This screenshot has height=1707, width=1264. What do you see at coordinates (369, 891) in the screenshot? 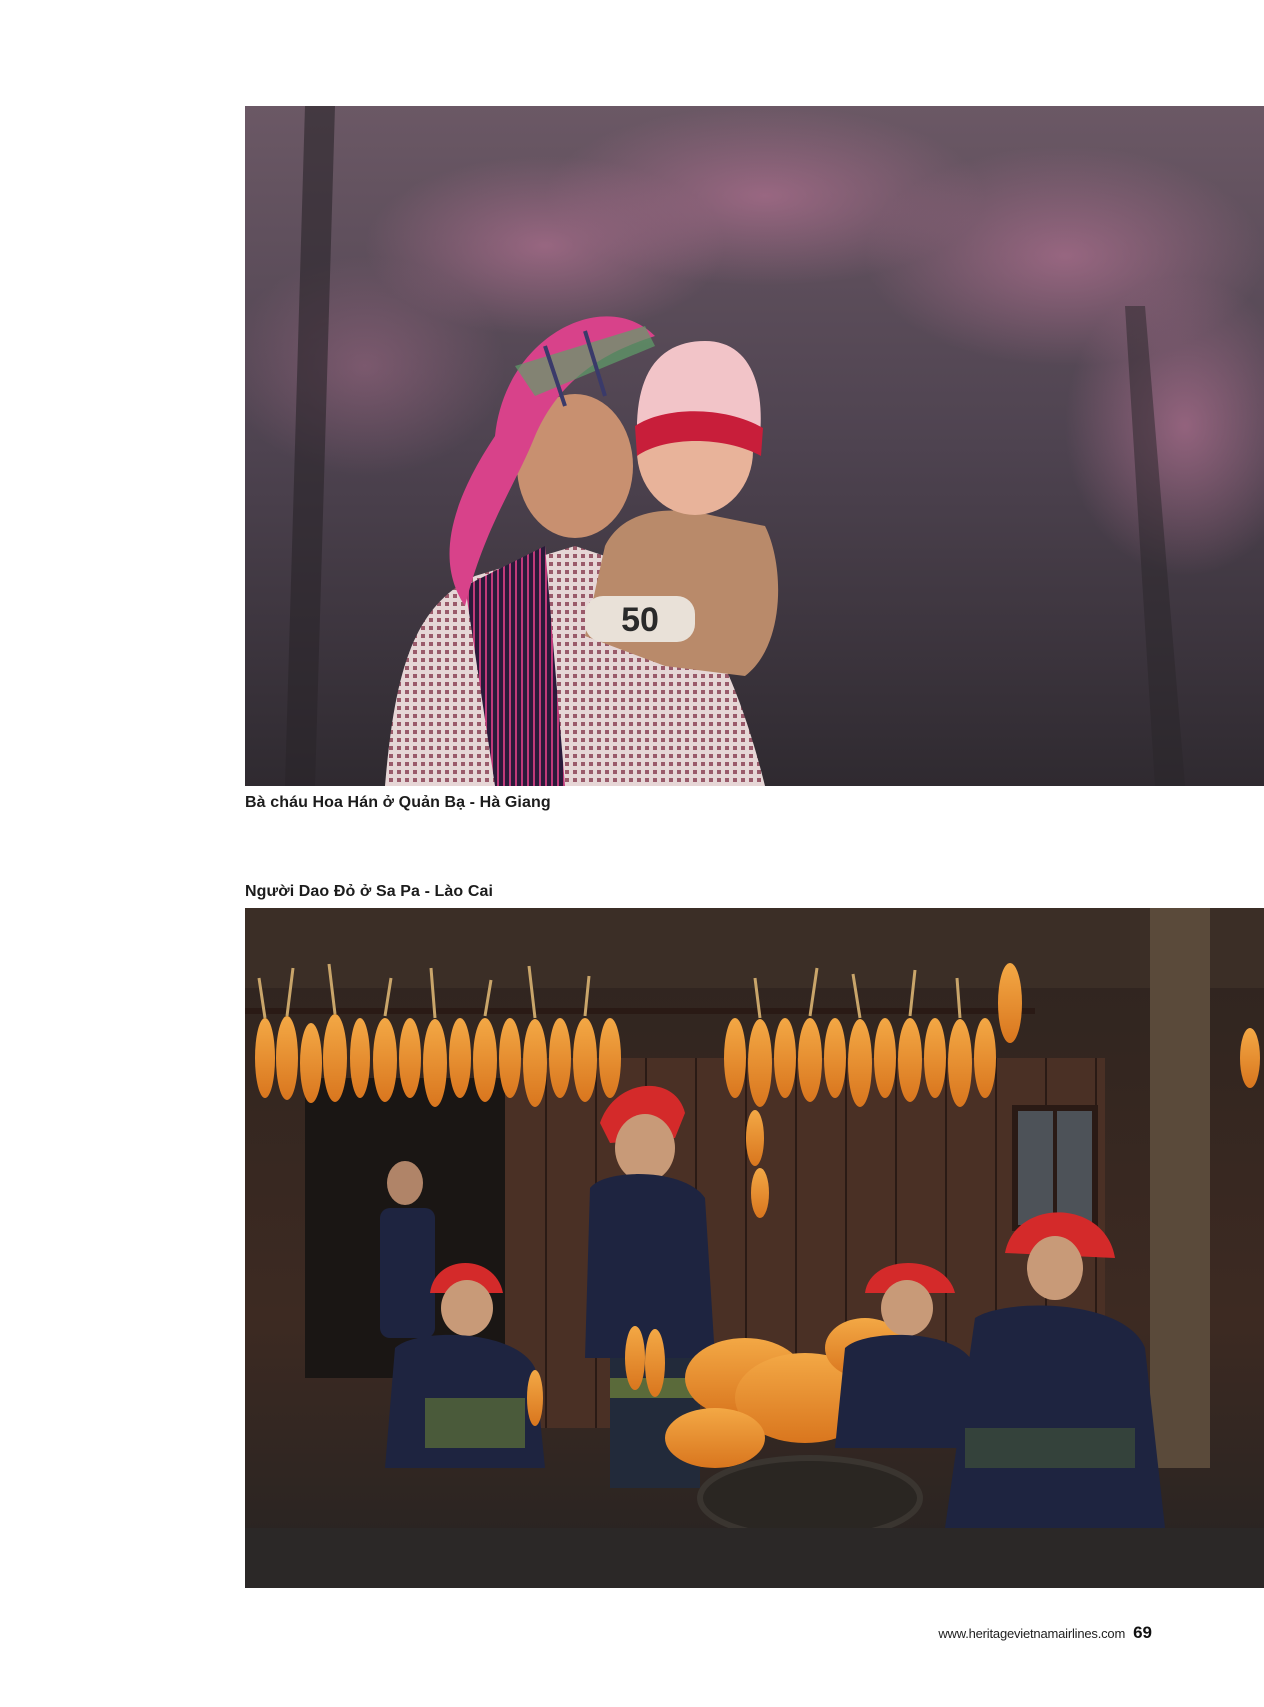
I see `photo-caption-bottom: Người Dao Đỏ ở Sa Pa - Lào Cai` at bounding box center [369, 891].